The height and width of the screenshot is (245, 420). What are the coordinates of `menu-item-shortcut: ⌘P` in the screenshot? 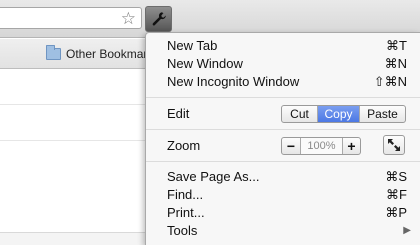 It's located at (396, 212).